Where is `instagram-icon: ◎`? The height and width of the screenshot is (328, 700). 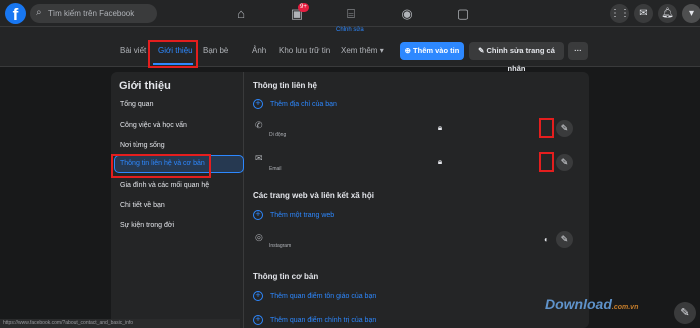 instagram-icon: ◎ is located at coordinates (259, 237).